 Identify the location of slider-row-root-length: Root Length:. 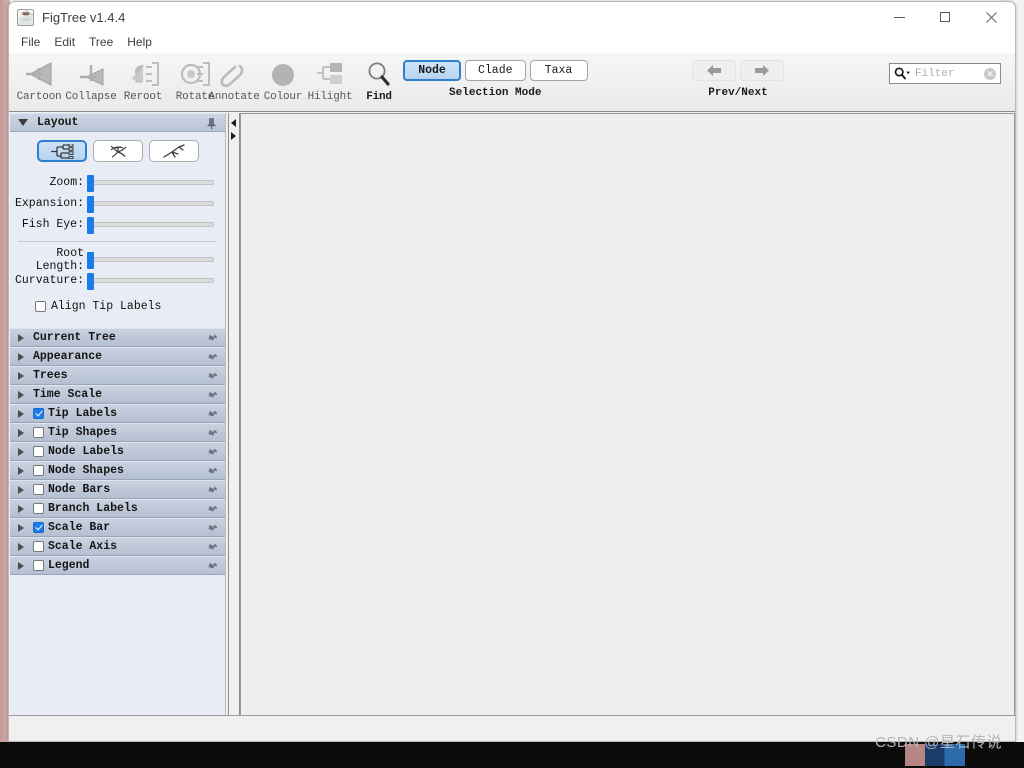
(117, 260).